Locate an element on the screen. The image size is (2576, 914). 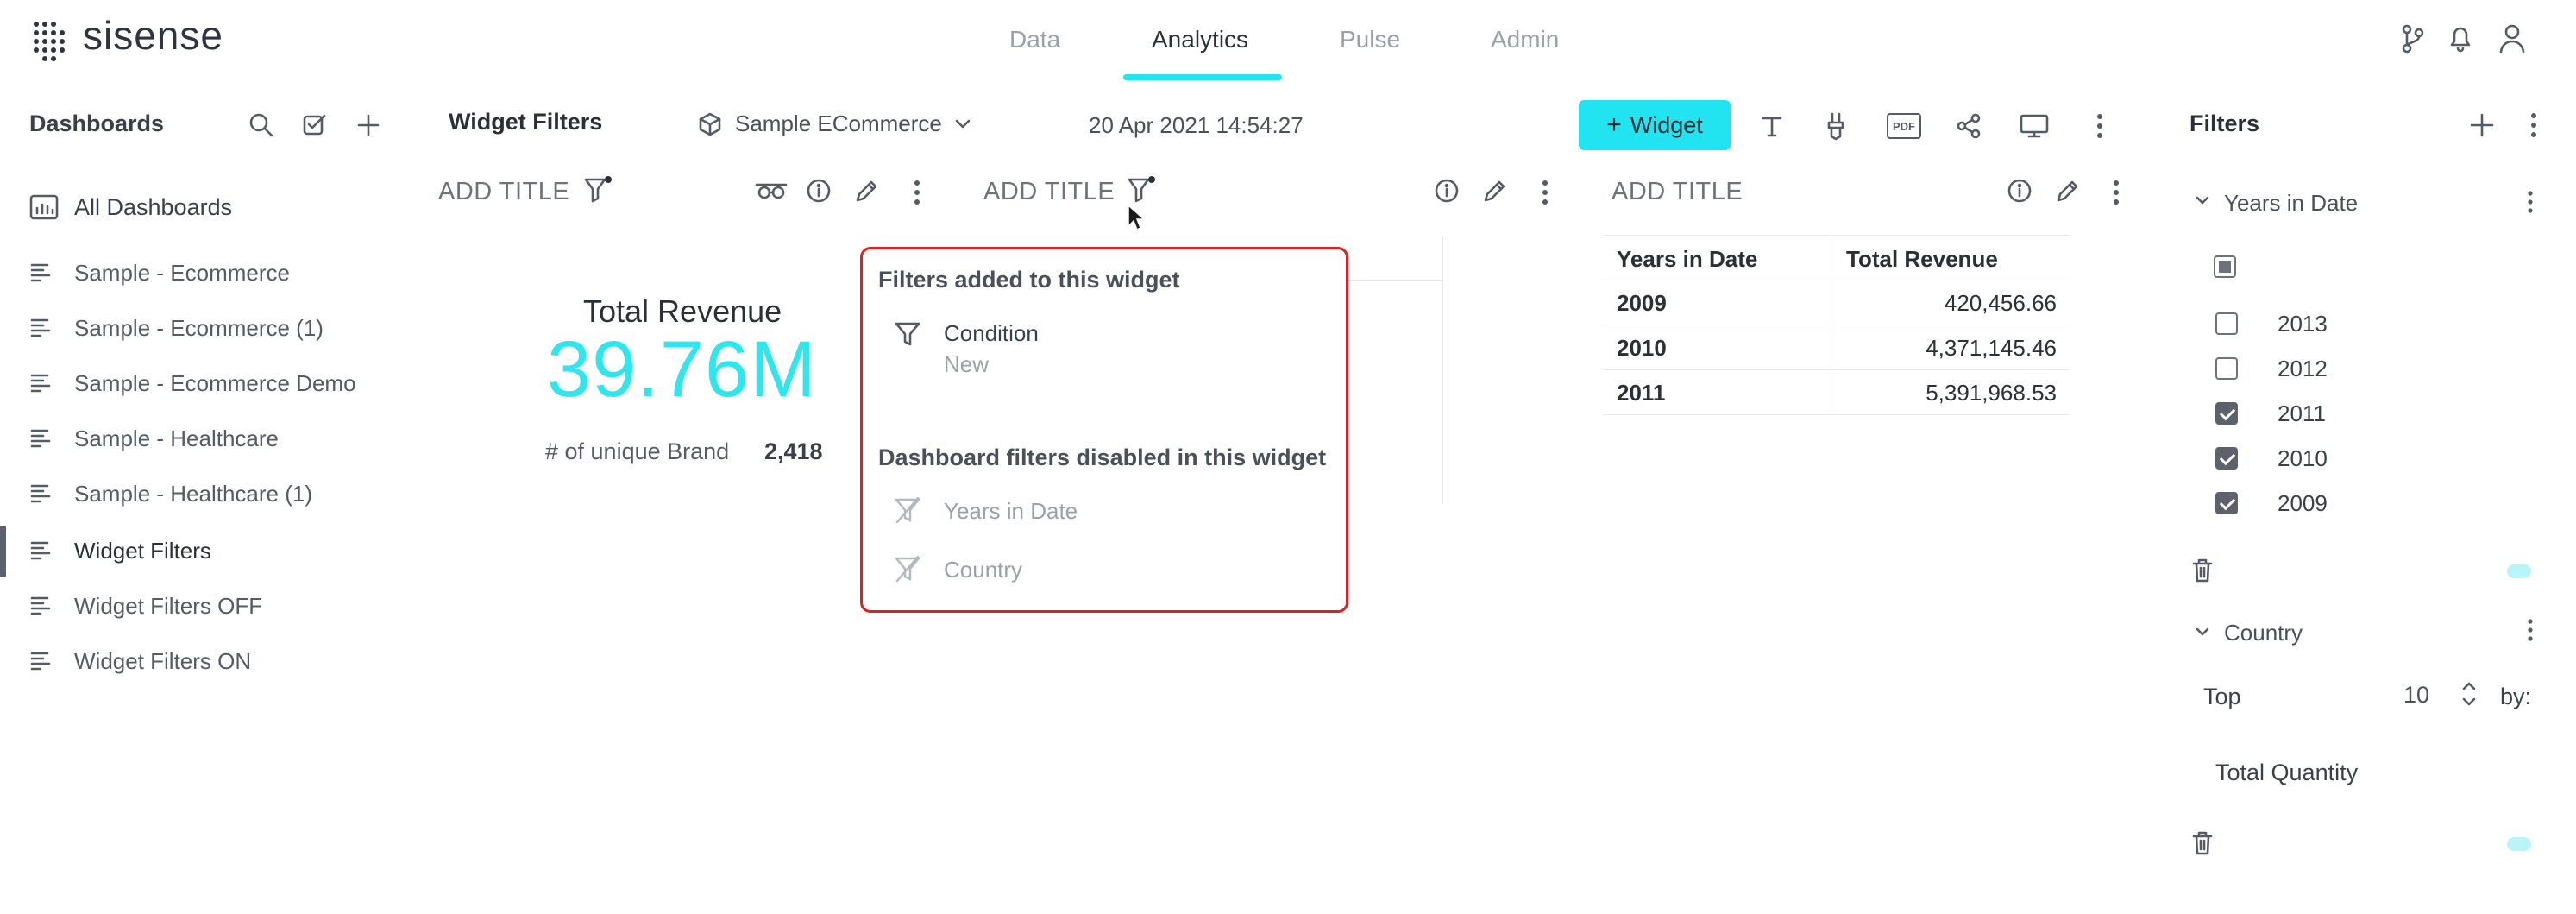
table-cell-revenue: 4,371,145.46 is located at coordinates (1991, 348).